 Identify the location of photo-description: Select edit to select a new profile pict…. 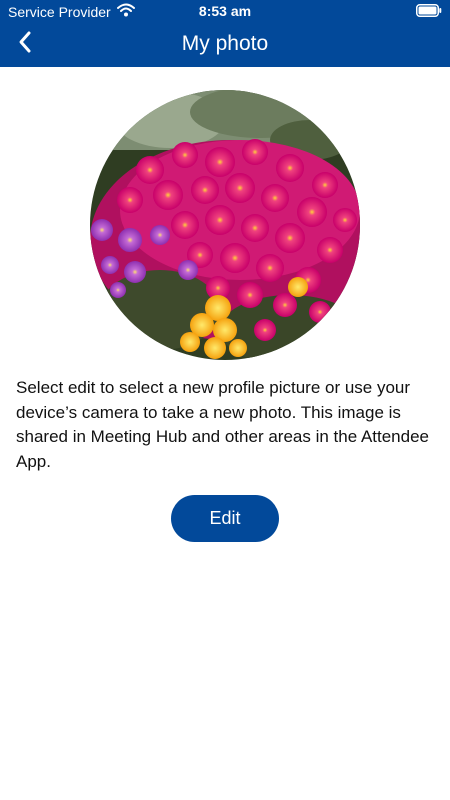
(223, 424).